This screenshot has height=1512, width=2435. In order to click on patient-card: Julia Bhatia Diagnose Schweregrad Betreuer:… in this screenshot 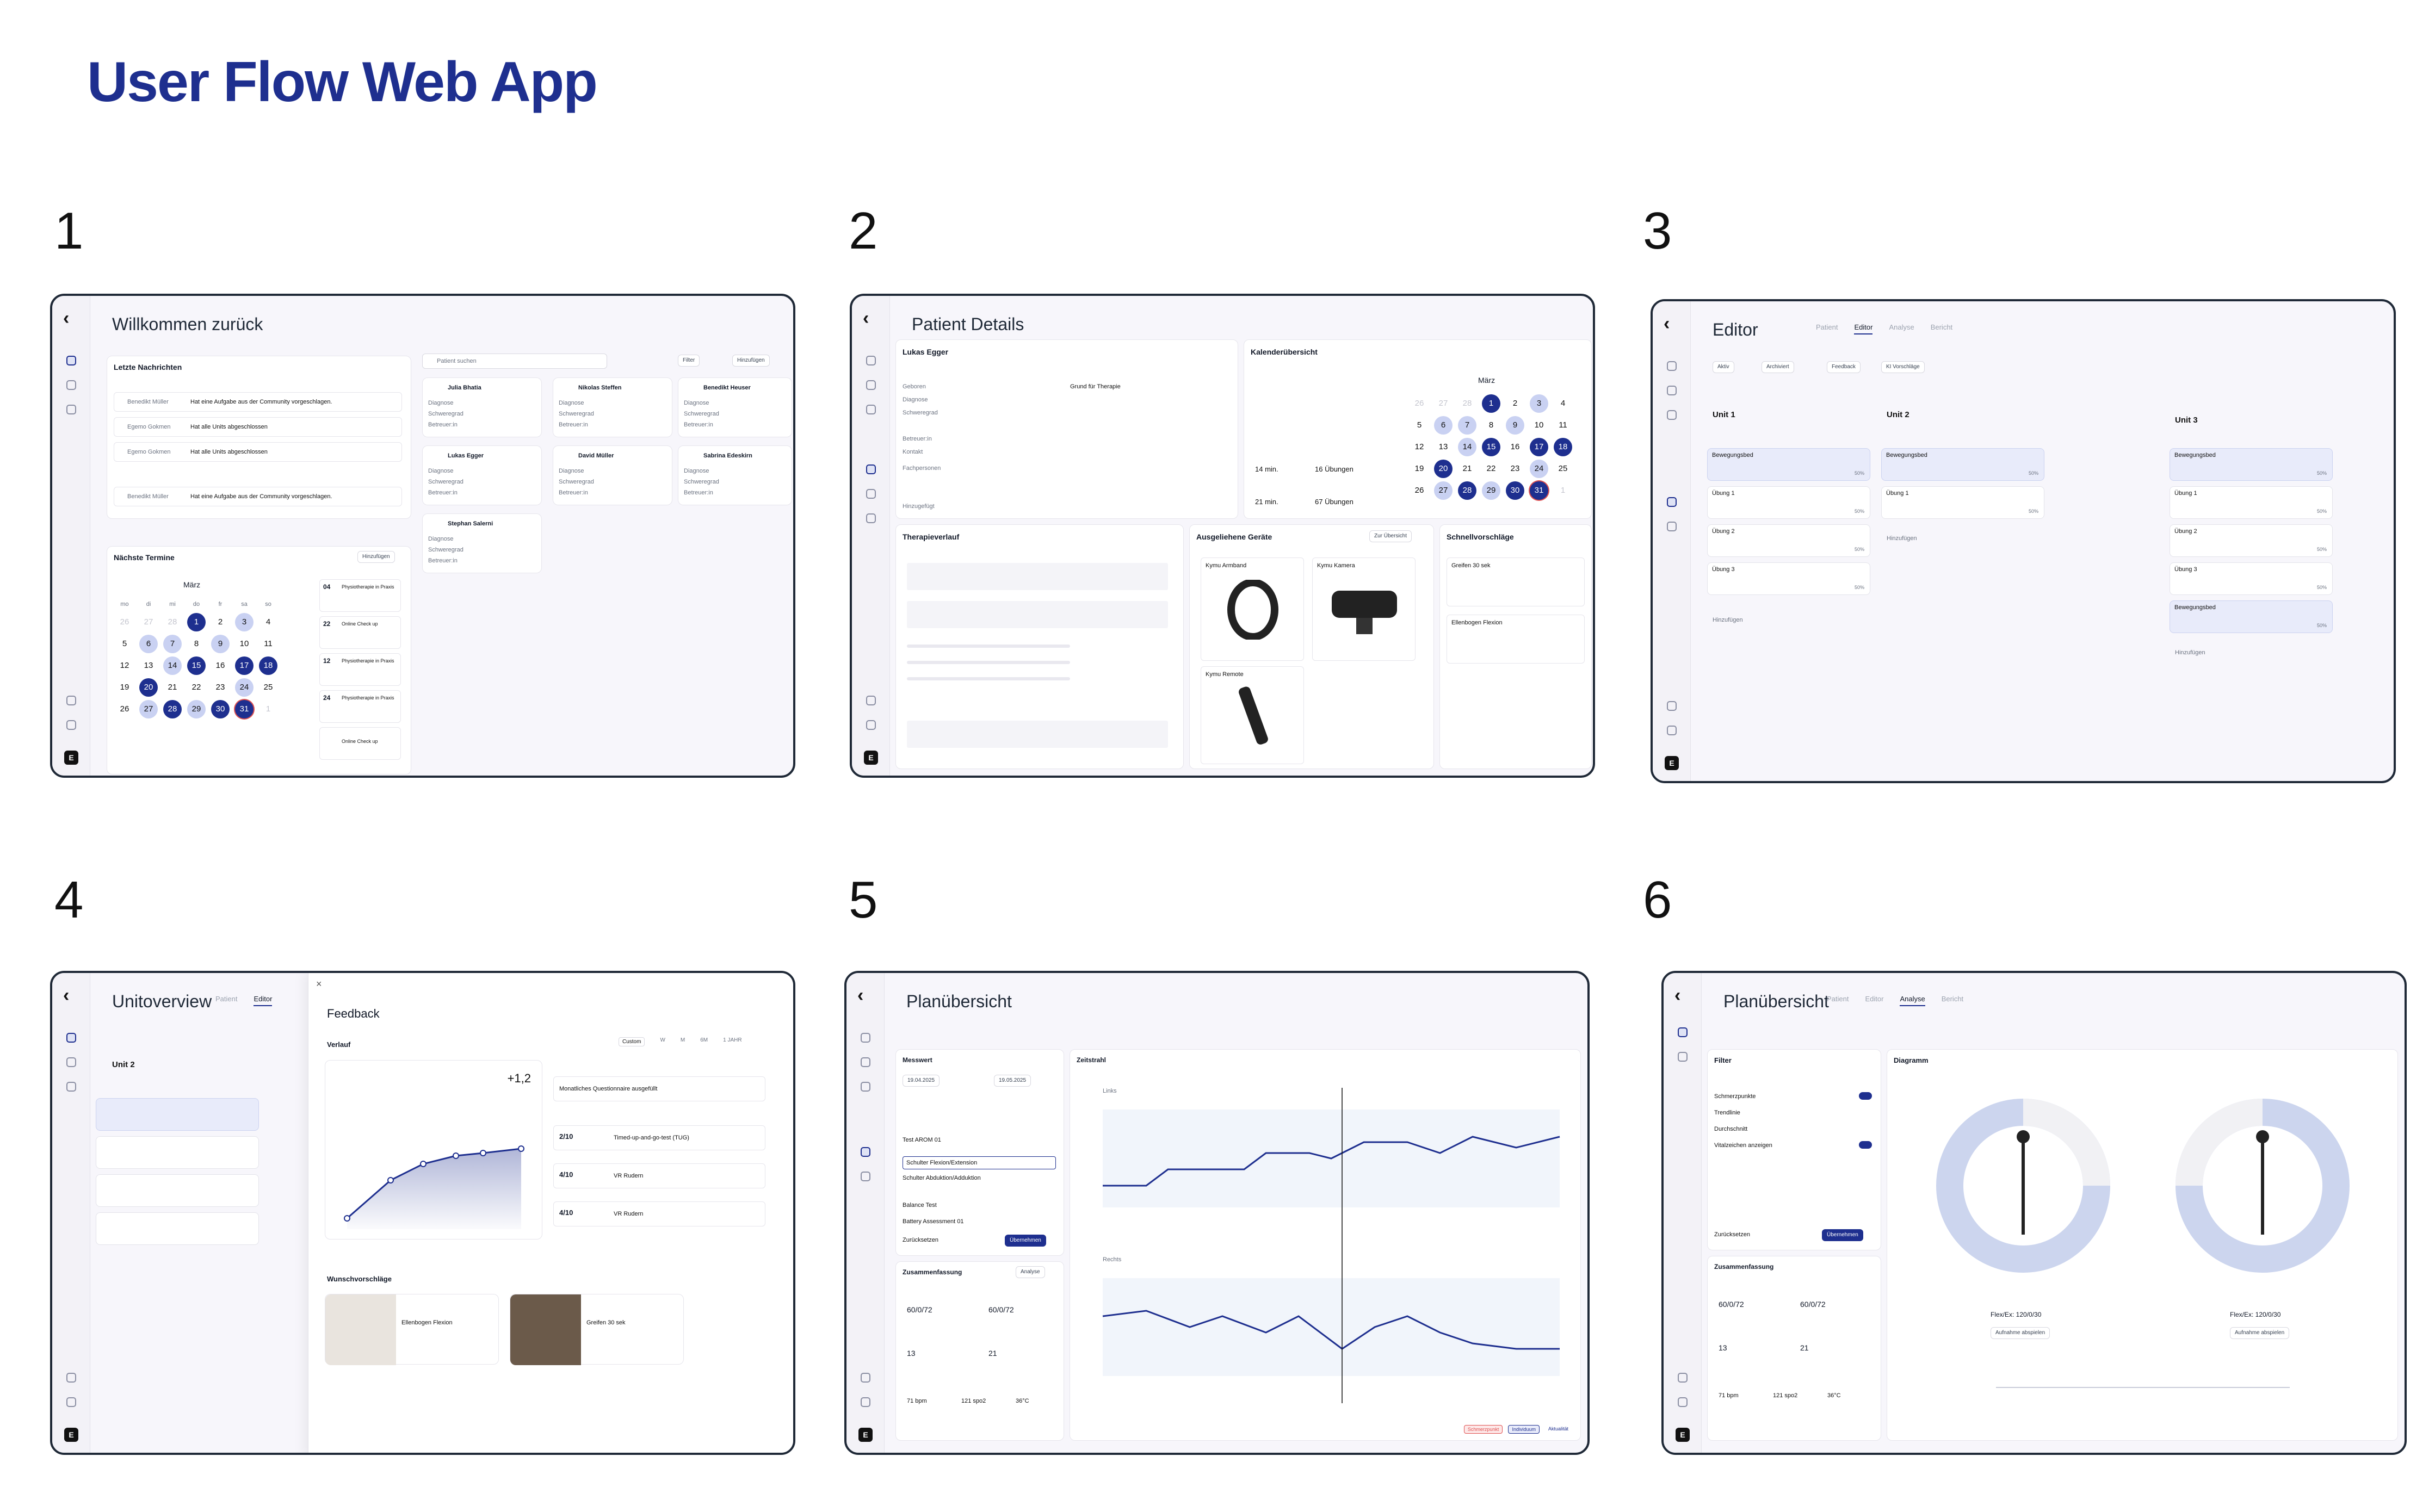, I will do `click(482, 407)`.